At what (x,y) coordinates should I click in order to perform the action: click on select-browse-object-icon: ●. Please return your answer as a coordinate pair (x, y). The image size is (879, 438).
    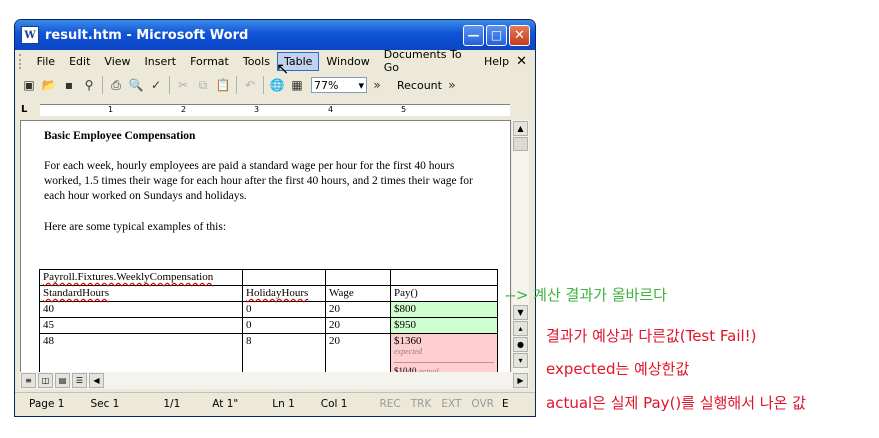
    Looking at the image, I should click on (520, 344).